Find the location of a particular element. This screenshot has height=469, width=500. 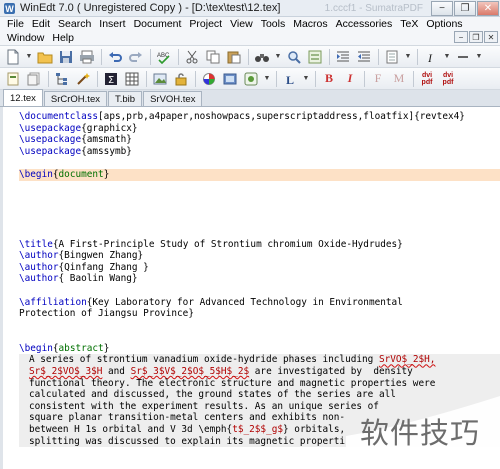

sigma-icon: Σ is located at coordinates (111, 79).